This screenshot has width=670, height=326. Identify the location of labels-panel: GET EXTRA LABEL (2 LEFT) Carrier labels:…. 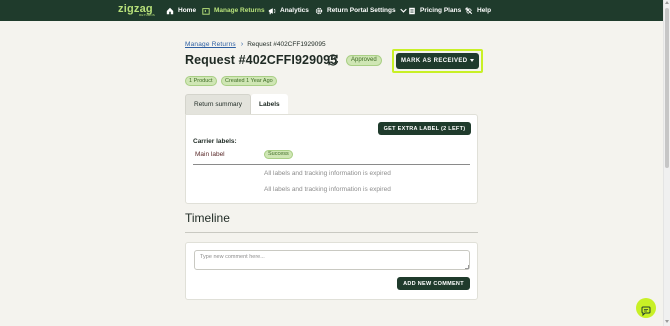
(331, 159).